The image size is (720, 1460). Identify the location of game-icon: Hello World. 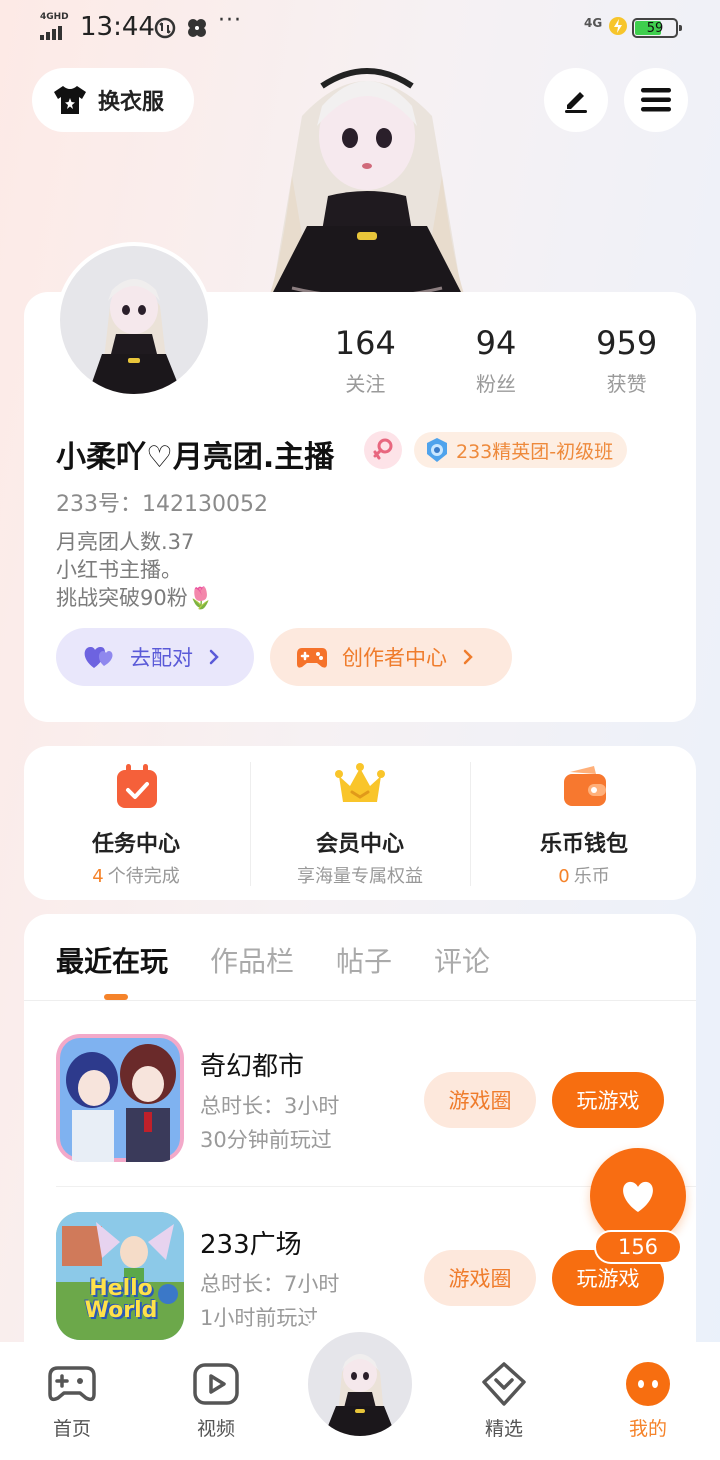
(120, 1276).